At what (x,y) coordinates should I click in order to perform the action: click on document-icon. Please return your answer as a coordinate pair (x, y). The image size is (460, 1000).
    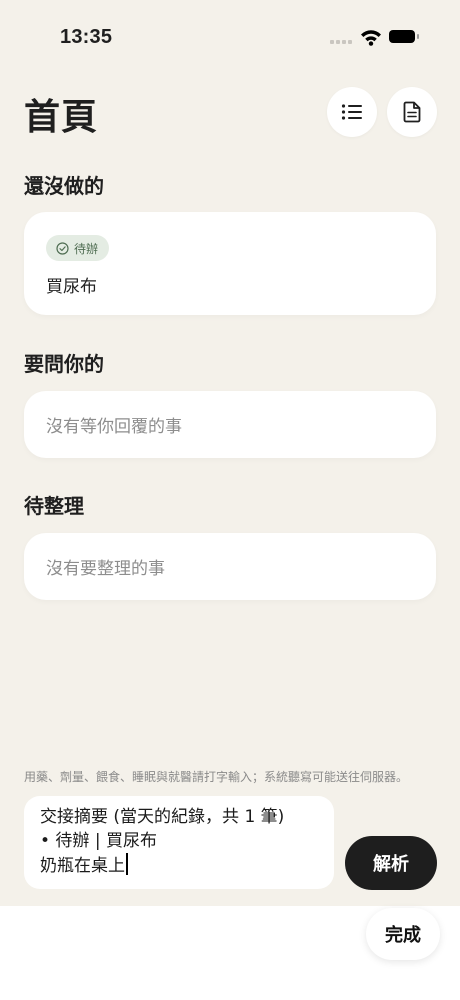
    Looking at the image, I should click on (412, 112).